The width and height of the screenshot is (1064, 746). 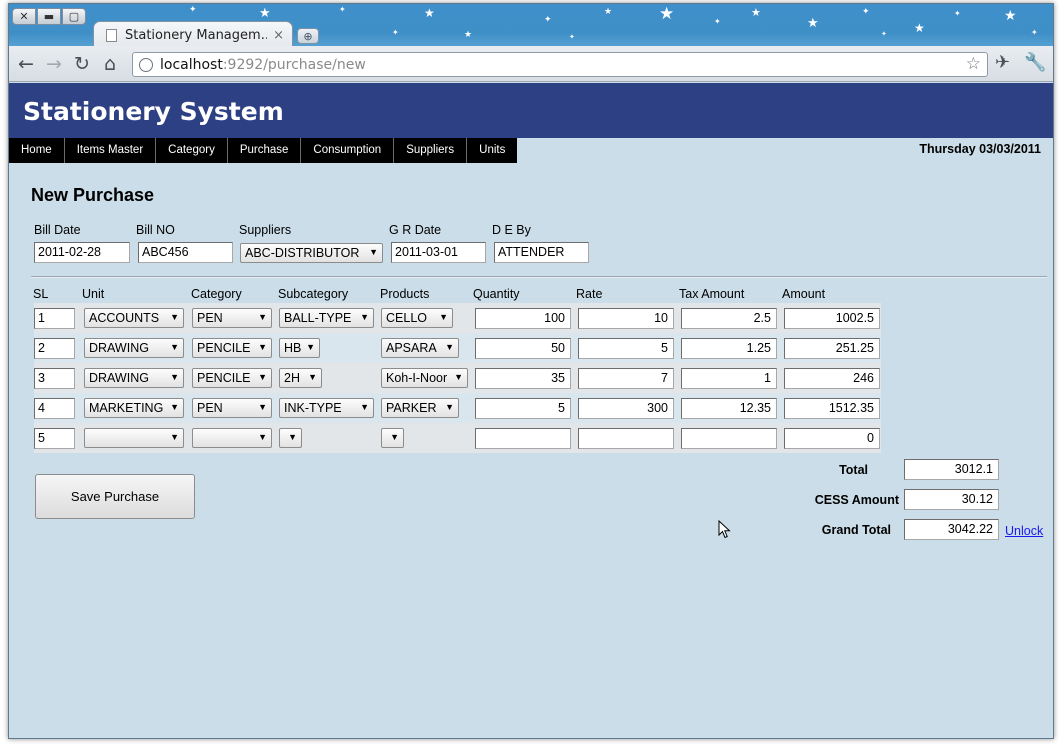 I want to click on amount-field: 0, so click(x=832, y=438).